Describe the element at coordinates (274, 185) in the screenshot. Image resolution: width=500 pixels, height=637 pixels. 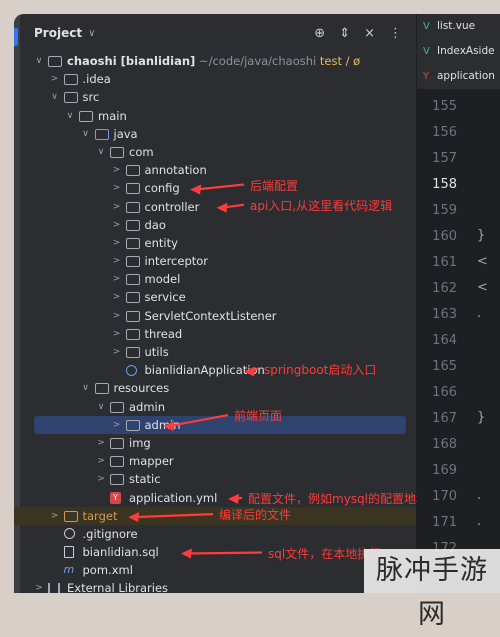
I see `annotation-0: 后端配置` at that location.